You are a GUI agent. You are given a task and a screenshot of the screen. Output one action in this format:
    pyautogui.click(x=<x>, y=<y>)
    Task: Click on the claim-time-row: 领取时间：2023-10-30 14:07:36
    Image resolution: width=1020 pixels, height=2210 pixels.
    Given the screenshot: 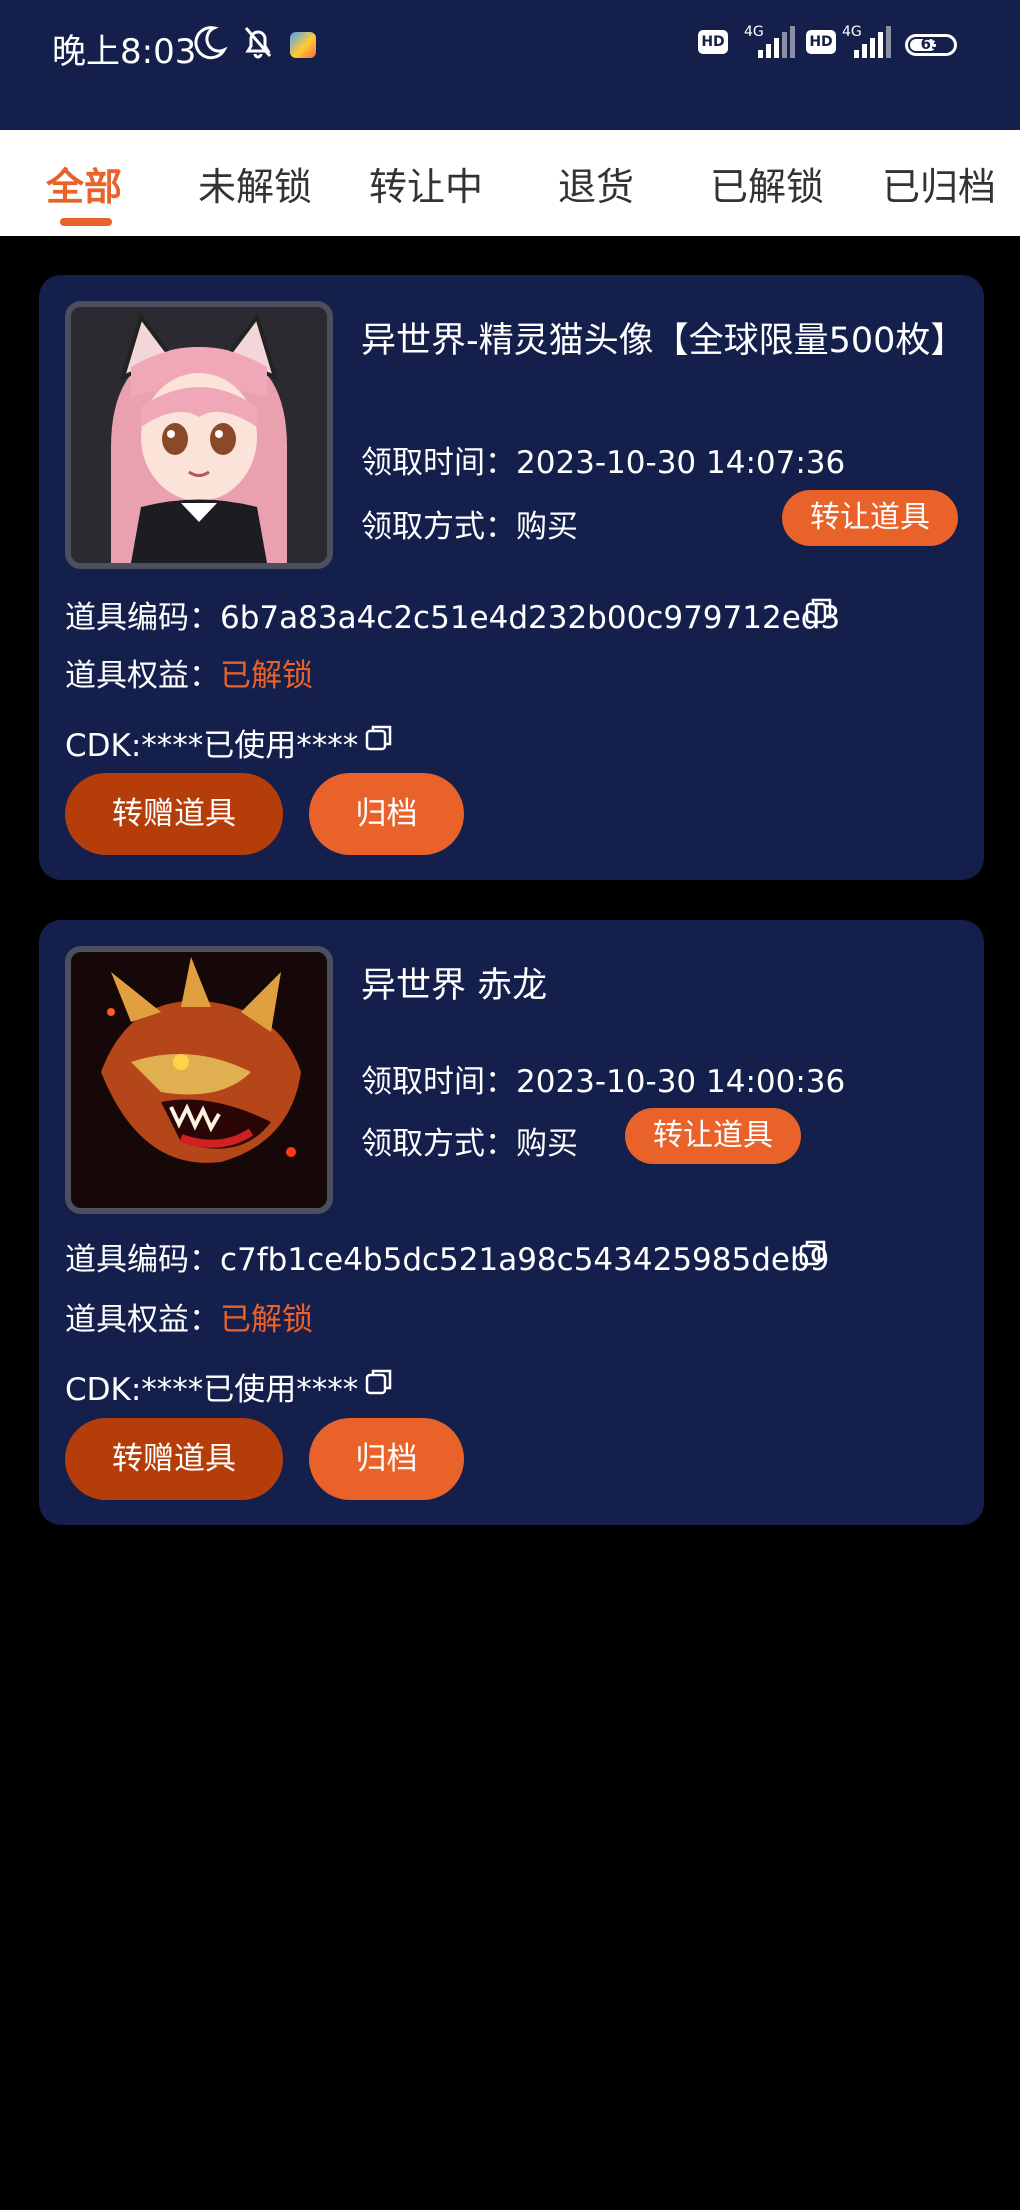 What is the action you would take?
    pyautogui.click(x=603, y=459)
    